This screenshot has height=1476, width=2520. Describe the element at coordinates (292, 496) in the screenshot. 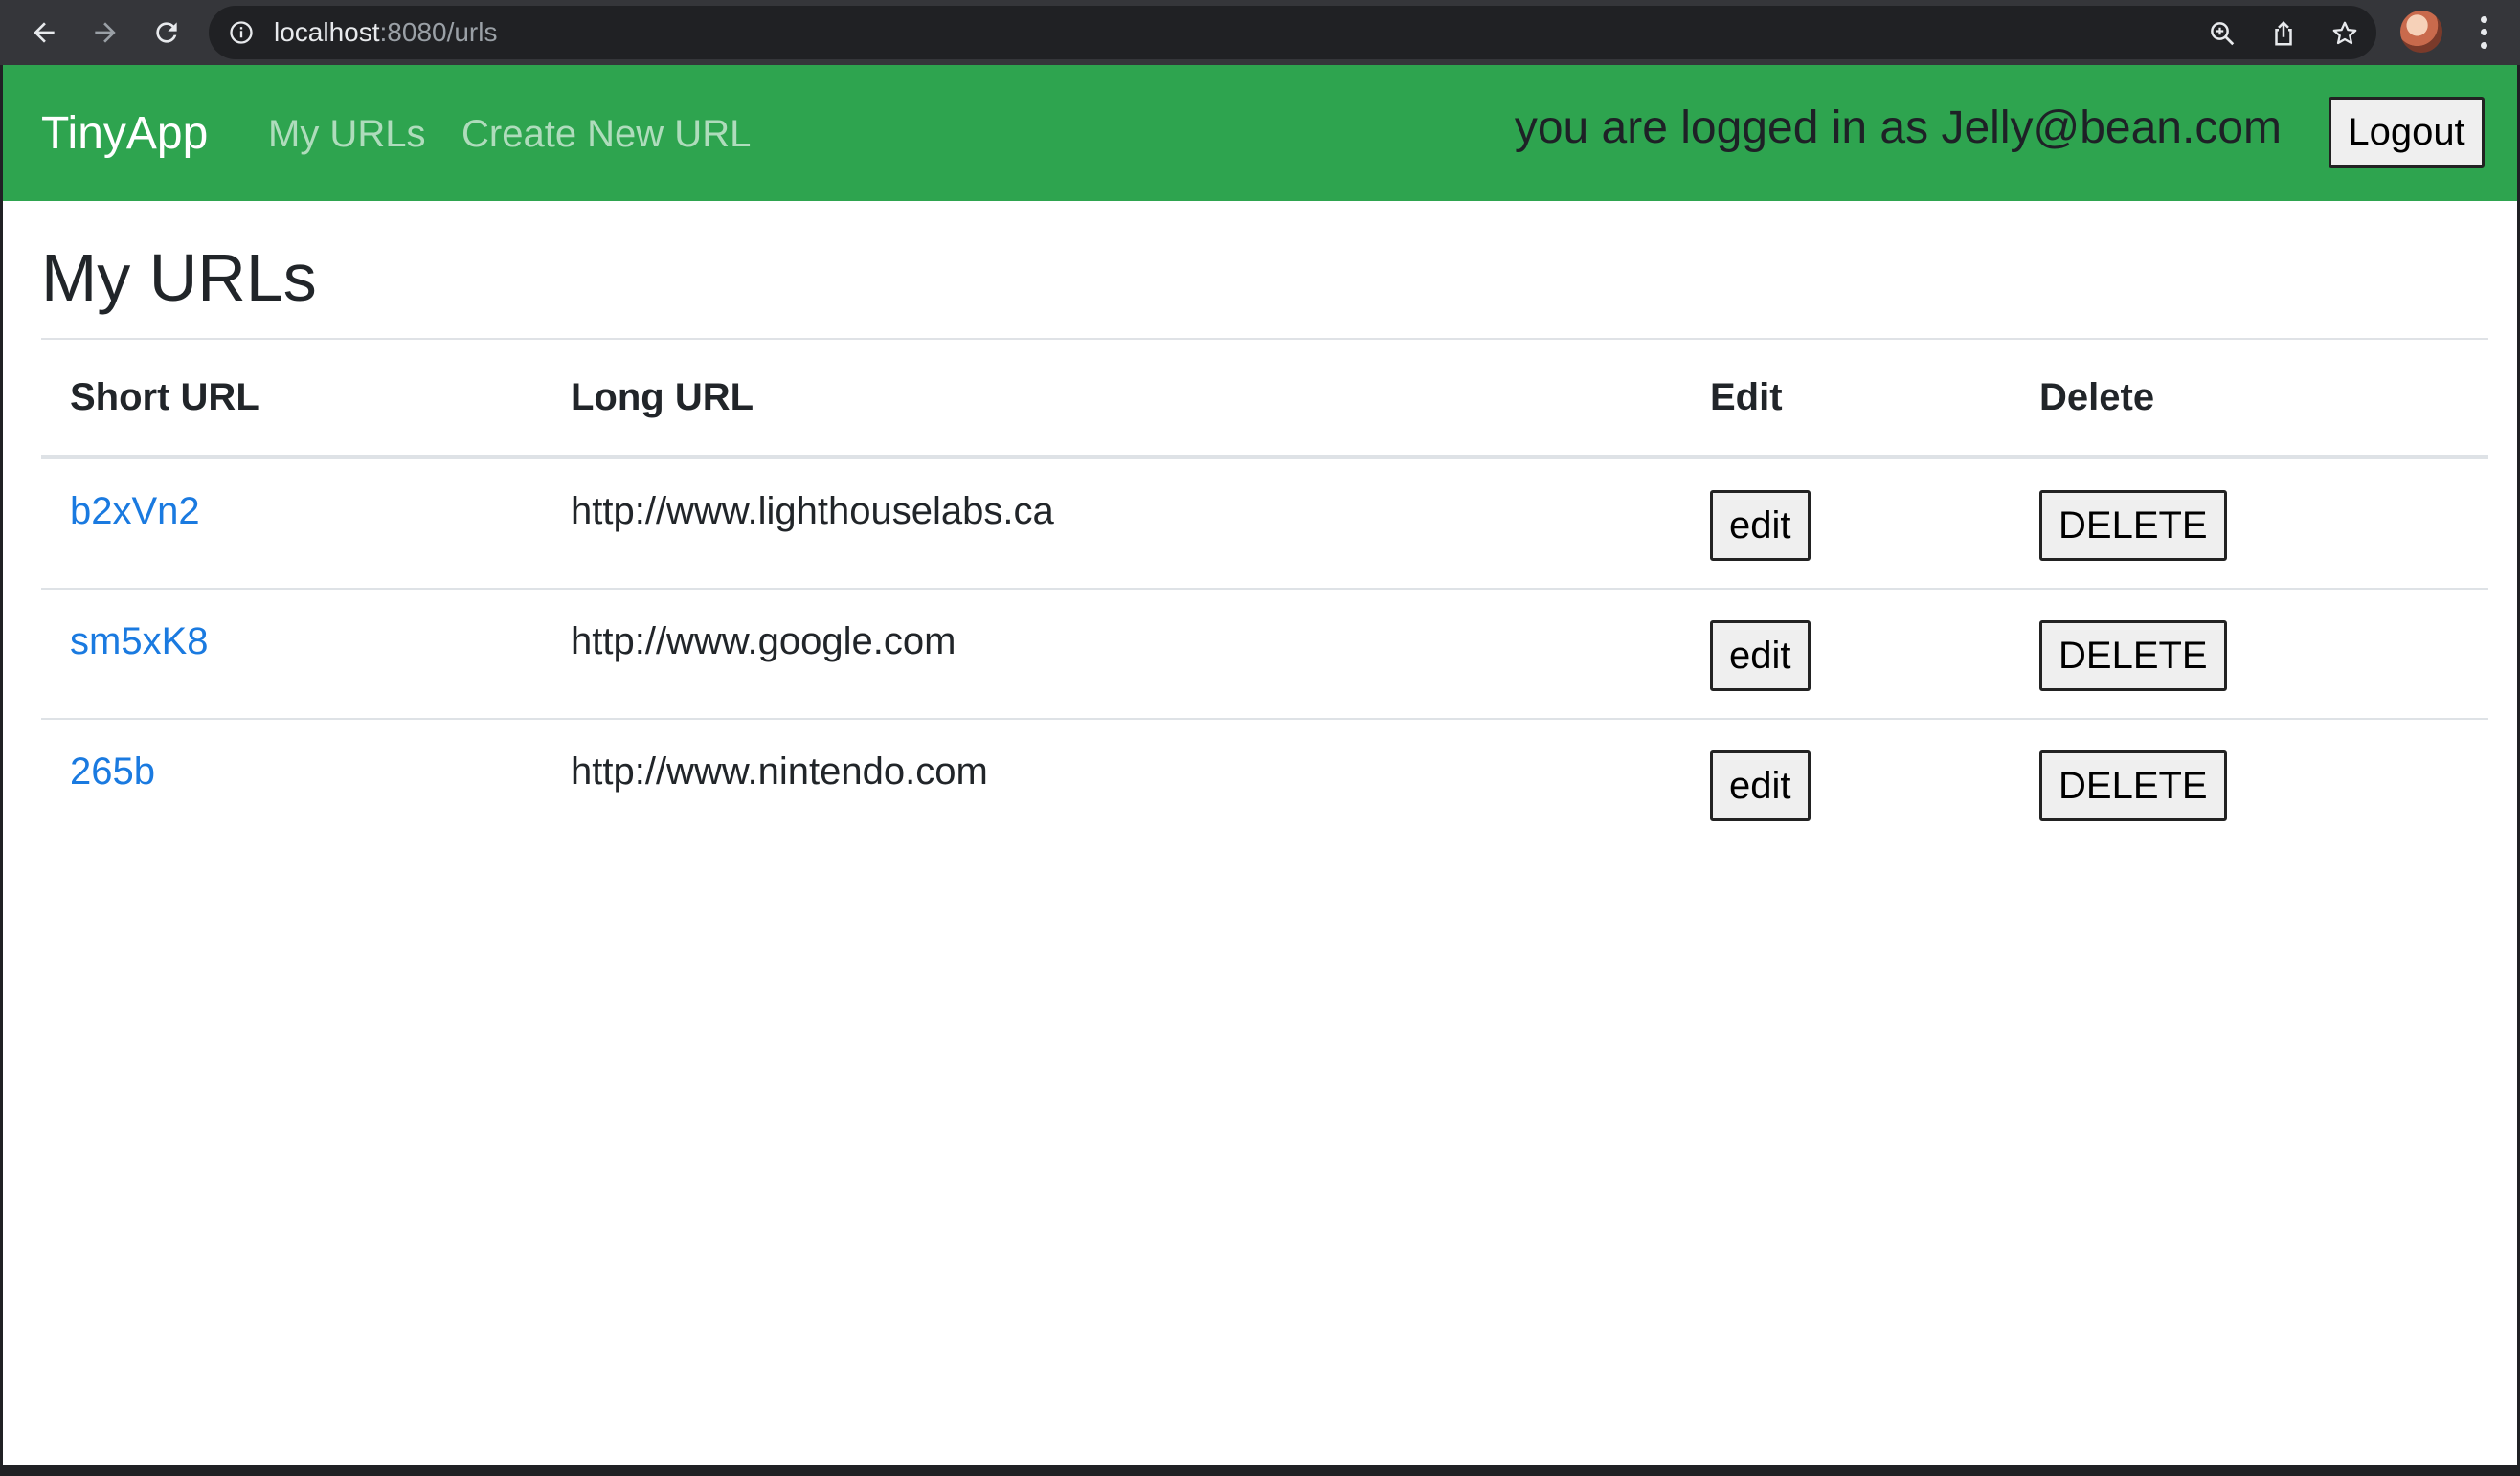

I see `short-url-link: b2xVn2` at that location.